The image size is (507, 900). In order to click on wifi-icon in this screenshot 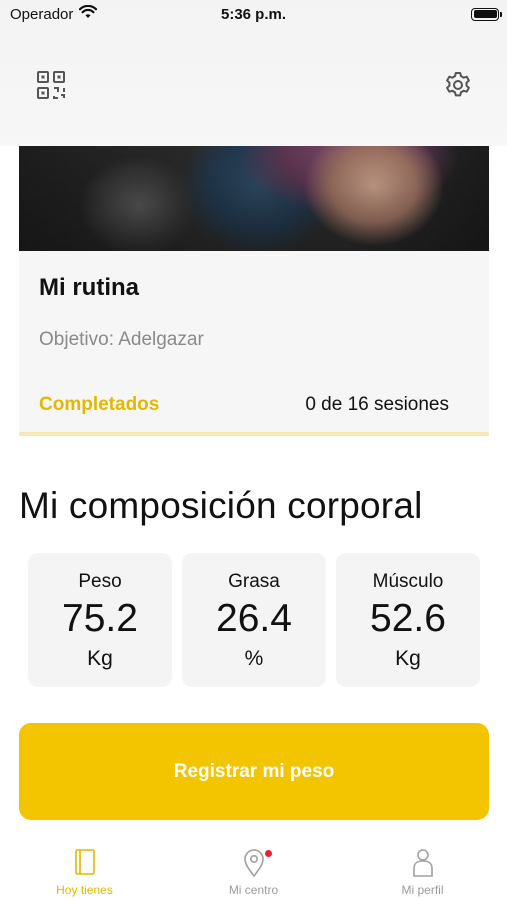, I will do `click(88, 13)`.